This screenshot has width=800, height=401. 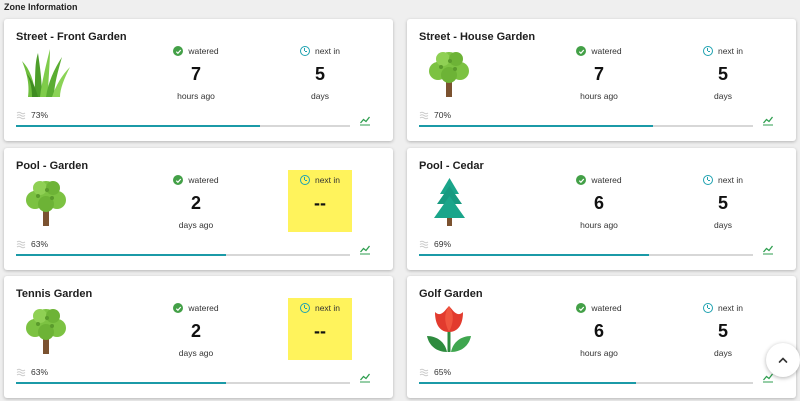 I want to click on humidity-value: 69%, so click(x=443, y=244).